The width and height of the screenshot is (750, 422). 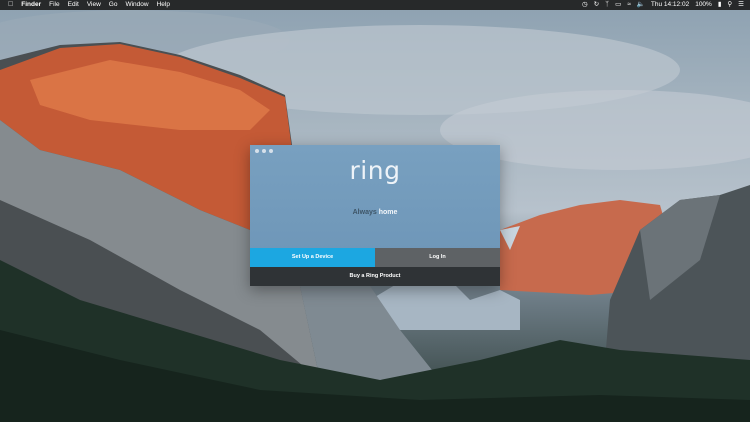 I want to click on status-tray: ◷ ↻ ᛉ ▭ ≈ 🔈 Thu 14:12:02 100% ▮ ⚲ ☰, so click(x=660, y=5).